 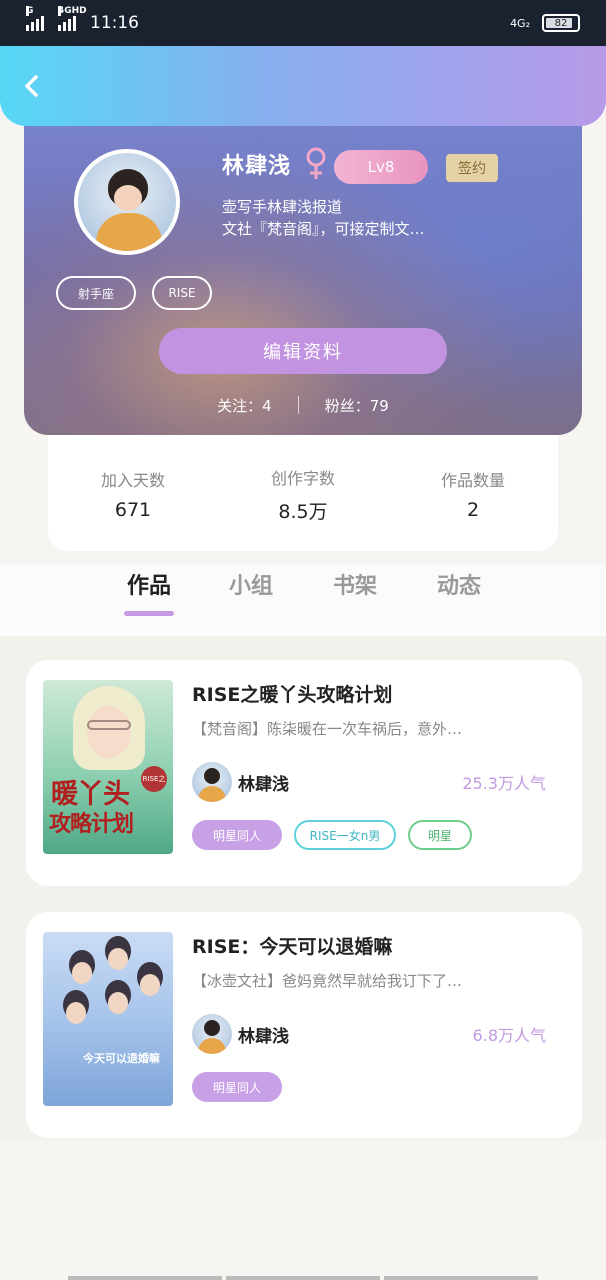 What do you see at coordinates (132, 480) in the screenshot?
I see `stat-label: 加入天数` at bounding box center [132, 480].